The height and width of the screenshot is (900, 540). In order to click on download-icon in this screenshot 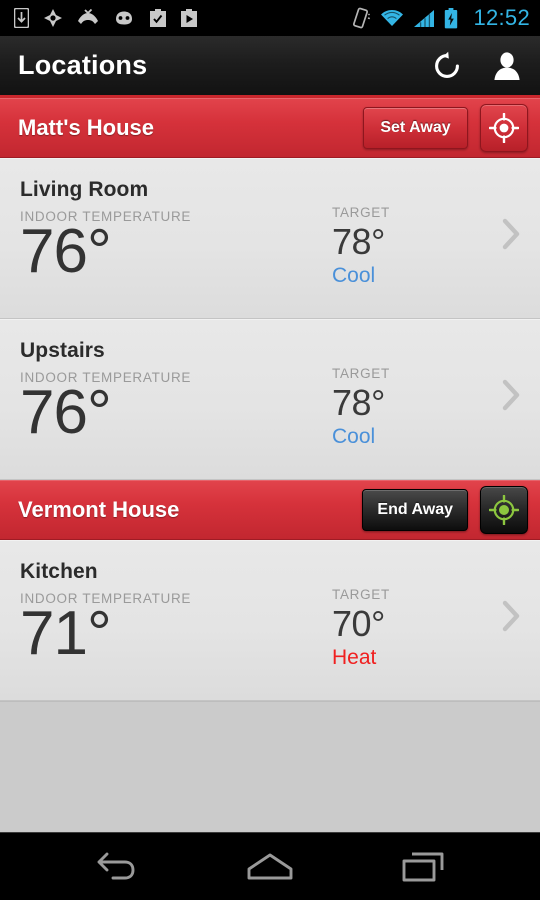, I will do `click(21, 18)`.